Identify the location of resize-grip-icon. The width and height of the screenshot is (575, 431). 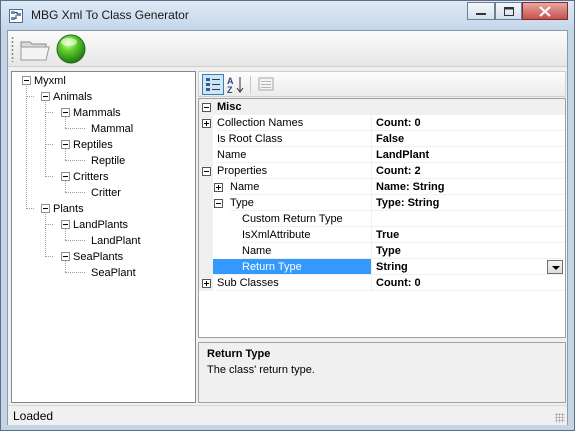
(560, 418).